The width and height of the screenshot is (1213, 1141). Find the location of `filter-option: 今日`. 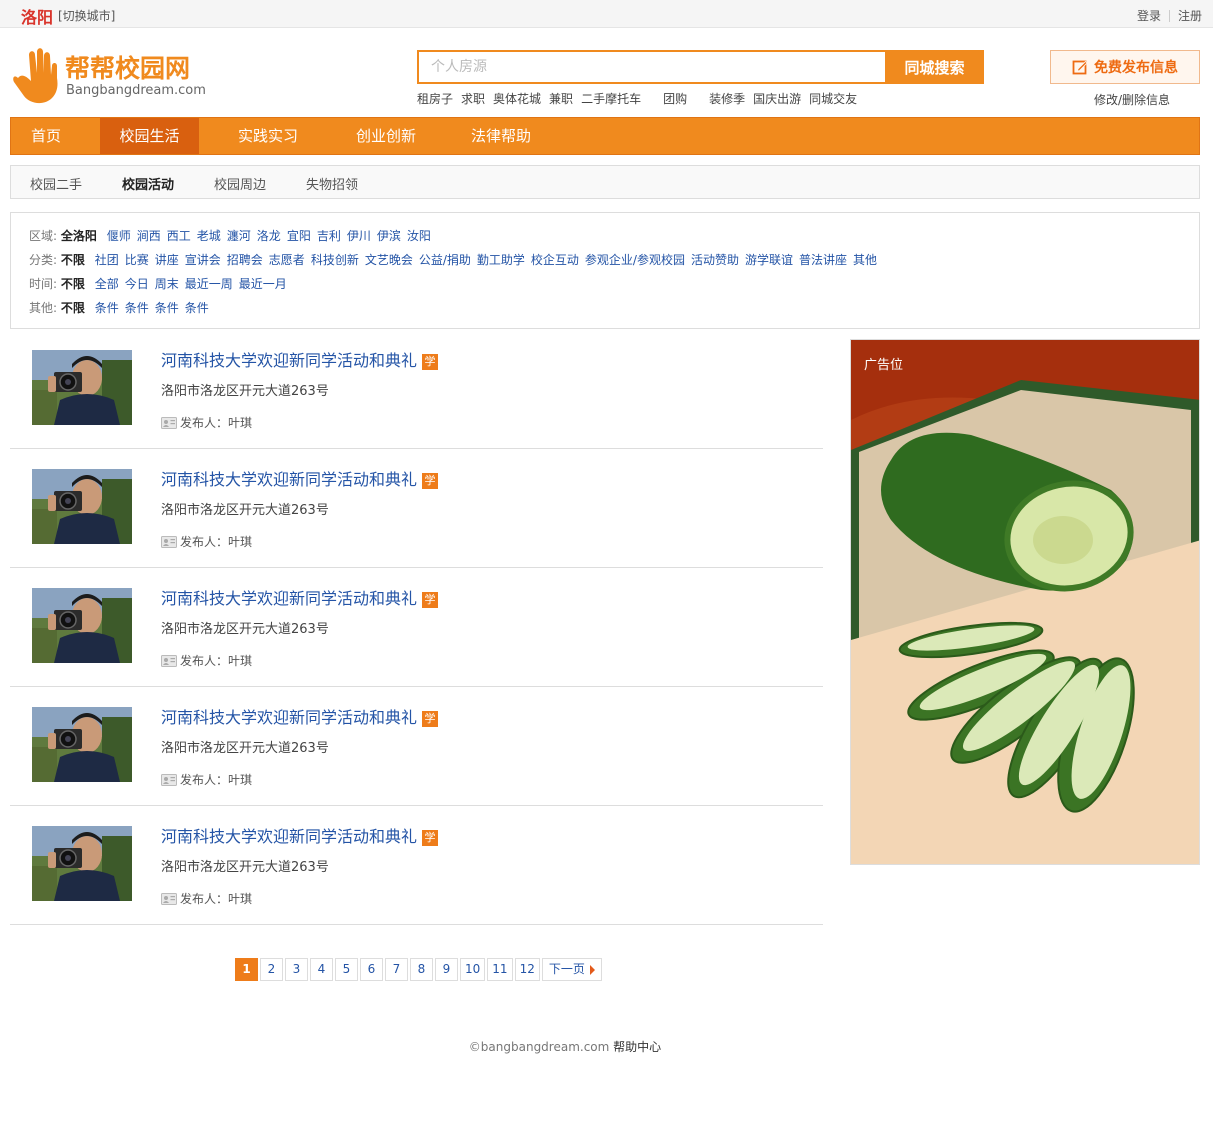

filter-option: 今日 is located at coordinates (137, 284).